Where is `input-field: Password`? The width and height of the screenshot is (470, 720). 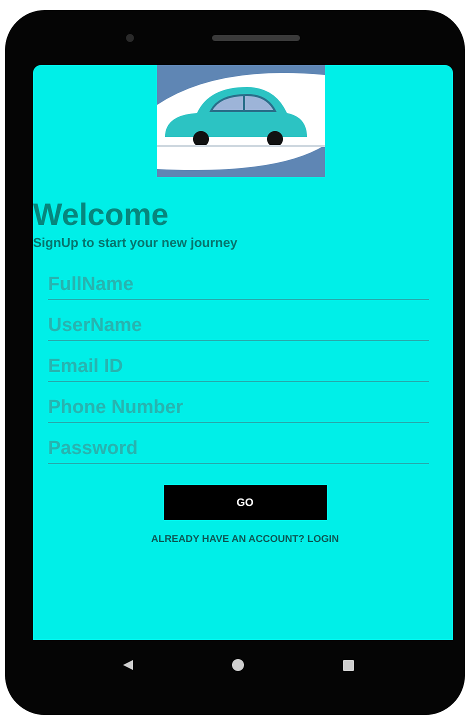
input-field: Password is located at coordinates (238, 449).